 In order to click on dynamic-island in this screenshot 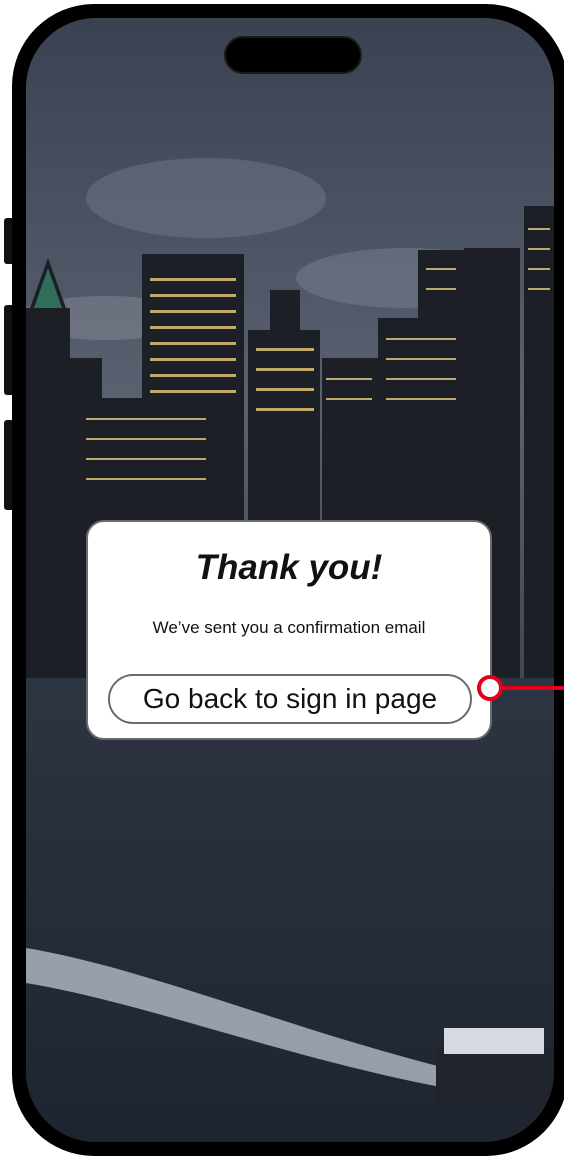, I will do `click(293, 55)`.